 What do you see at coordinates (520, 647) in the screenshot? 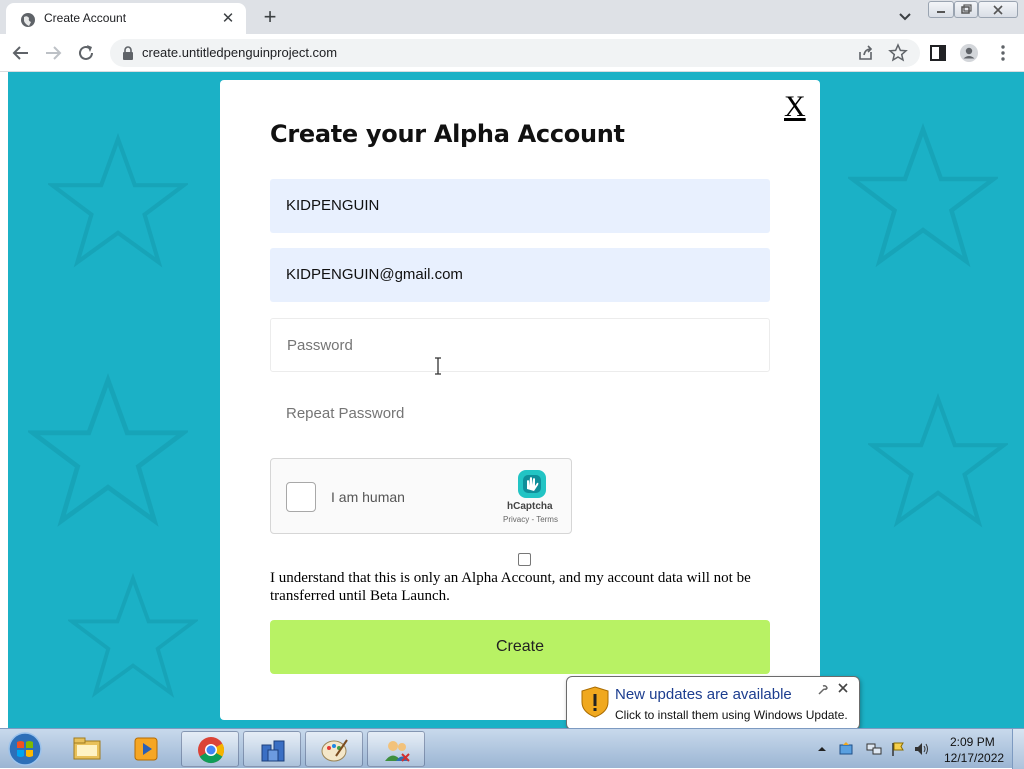
I see `create-button: Create` at bounding box center [520, 647].